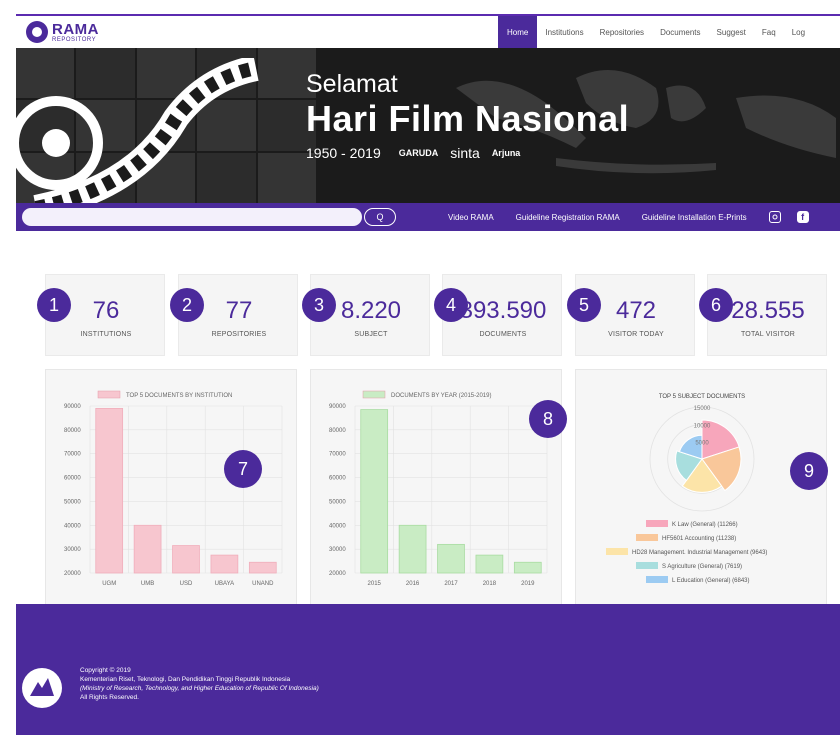 This screenshot has height=735, width=840. What do you see at coordinates (352, 84) in the screenshot?
I see `hero-greeting: Selamat` at bounding box center [352, 84].